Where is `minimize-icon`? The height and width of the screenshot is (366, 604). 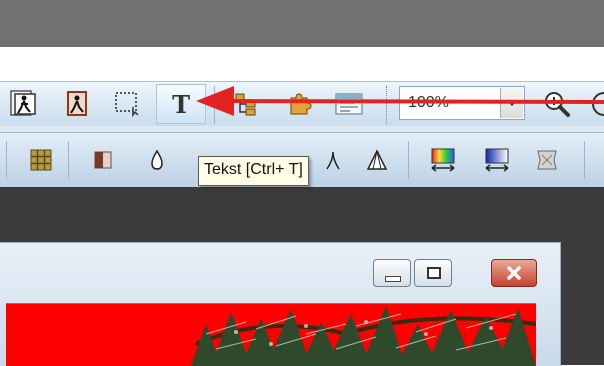 minimize-icon is located at coordinates (393, 279).